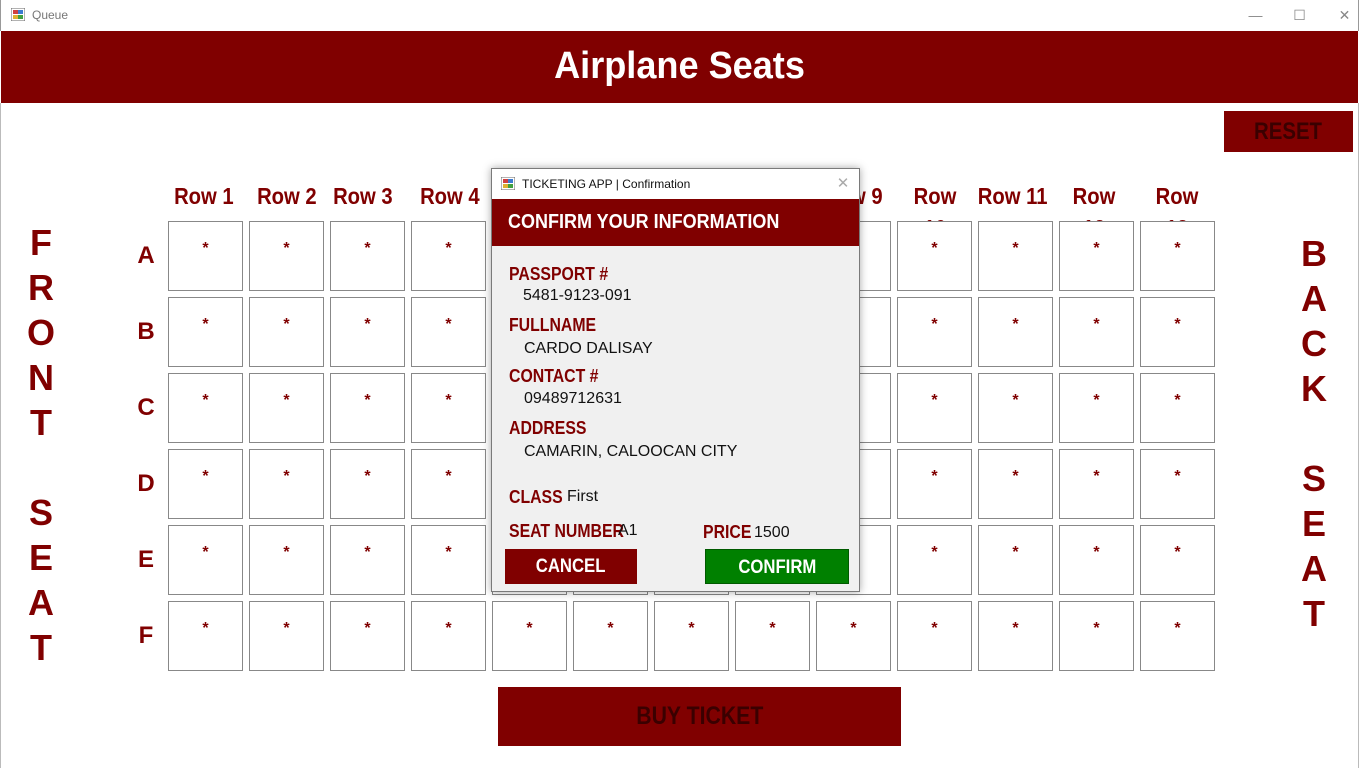 Image resolution: width=1359 pixels, height=768 pixels. I want to click on column-label-text: Row 2, so click(287, 196).